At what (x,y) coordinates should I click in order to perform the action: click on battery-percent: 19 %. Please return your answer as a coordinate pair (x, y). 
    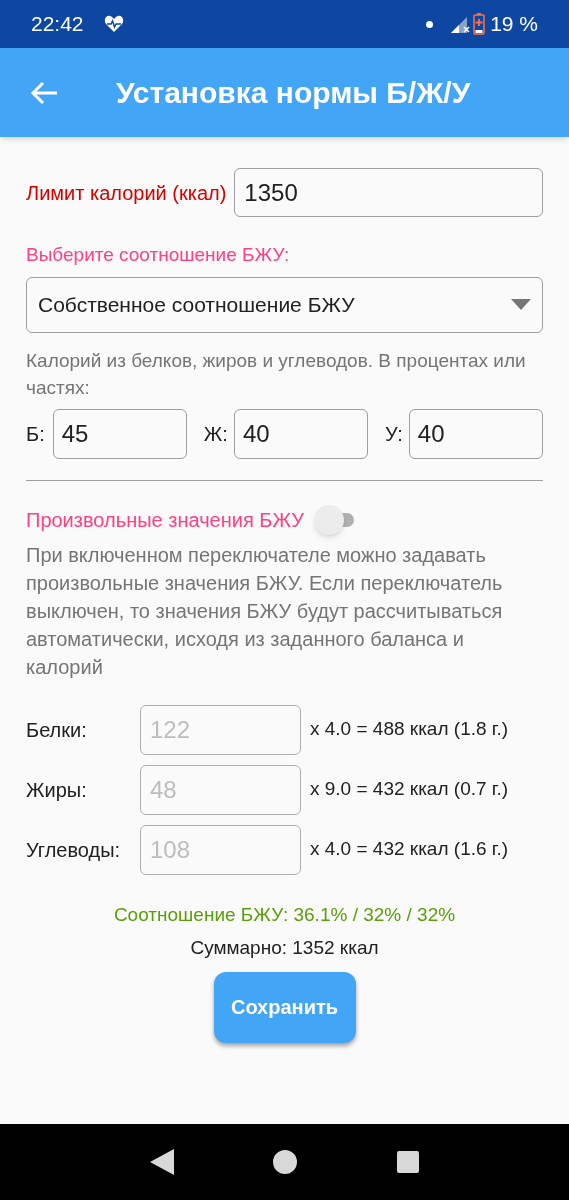
    Looking at the image, I should click on (514, 24).